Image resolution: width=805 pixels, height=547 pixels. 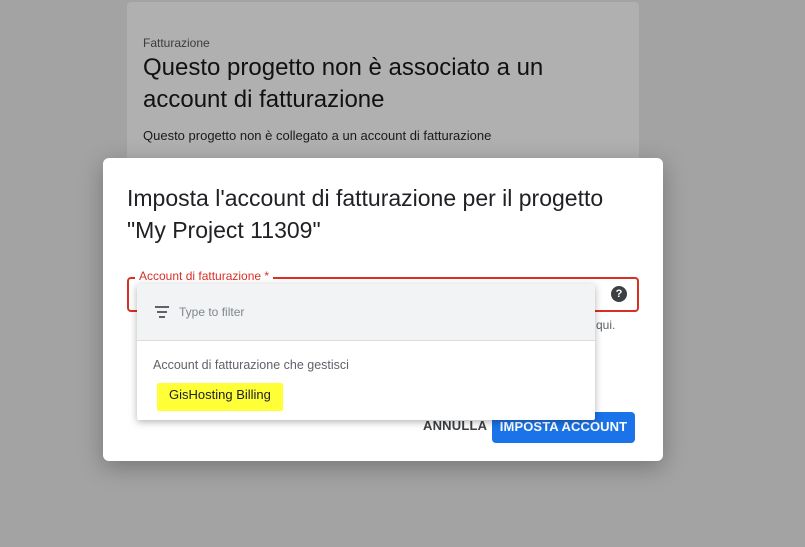 What do you see at coordinates (251, 365) in the screenshot?
I see `dropdown-section-header: Account di fatturazione che gestisci` at bounding box center [251, 365].